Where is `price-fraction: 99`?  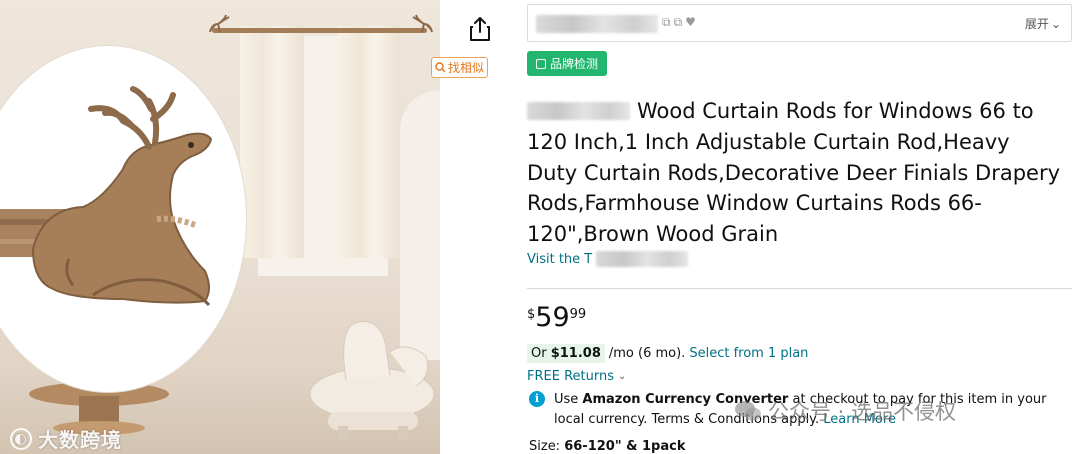
price-fraction: 99 is located at coordinates (578, 314).